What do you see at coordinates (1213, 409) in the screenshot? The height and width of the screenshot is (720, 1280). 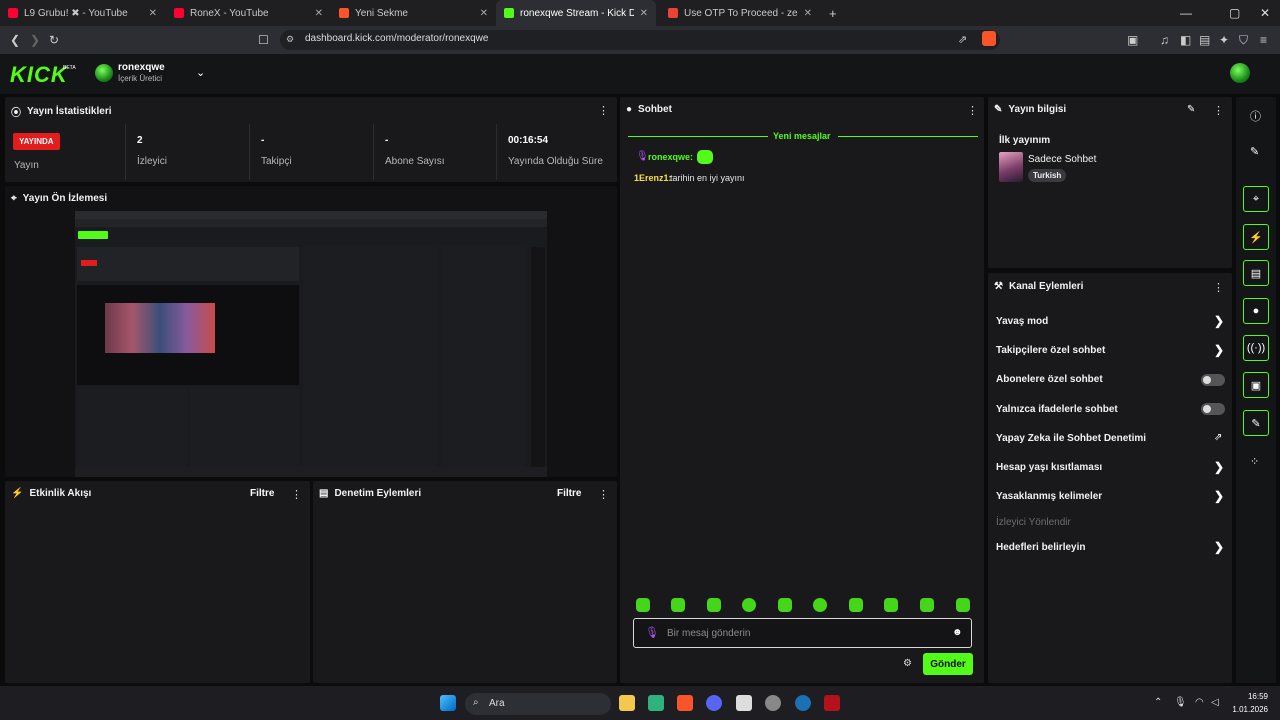 I see `emotes-only-toggle` at bounding box center [1213, 409].